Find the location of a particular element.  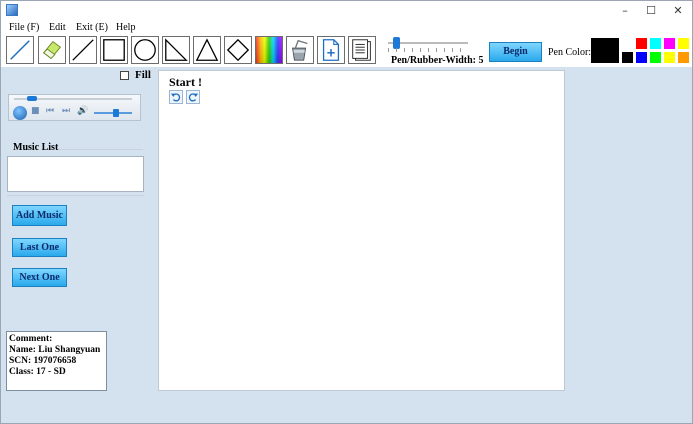

comment-class: Class: 17 - SD is located at coordinates (37, 372).